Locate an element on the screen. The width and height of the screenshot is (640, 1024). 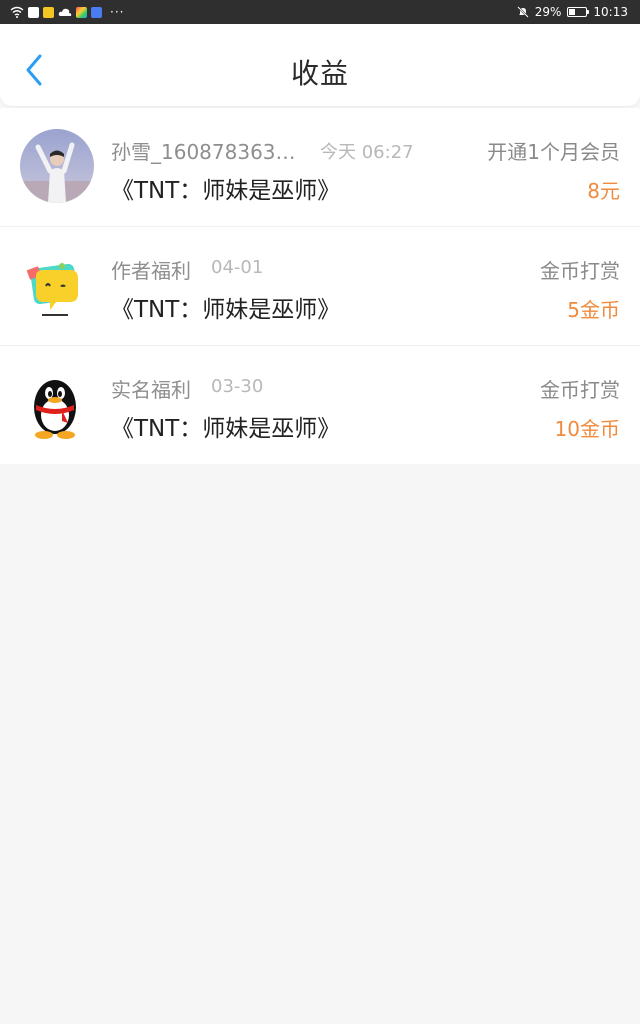
battery-icon is located at coordinates (578, 12).